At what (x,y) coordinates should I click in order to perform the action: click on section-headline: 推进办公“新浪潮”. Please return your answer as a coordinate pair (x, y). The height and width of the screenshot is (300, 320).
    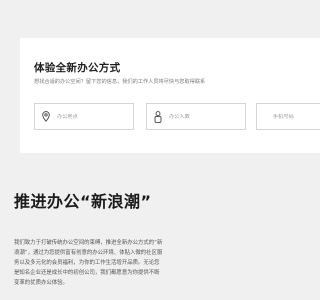
    Looking at the image, I should click on (83, 201).